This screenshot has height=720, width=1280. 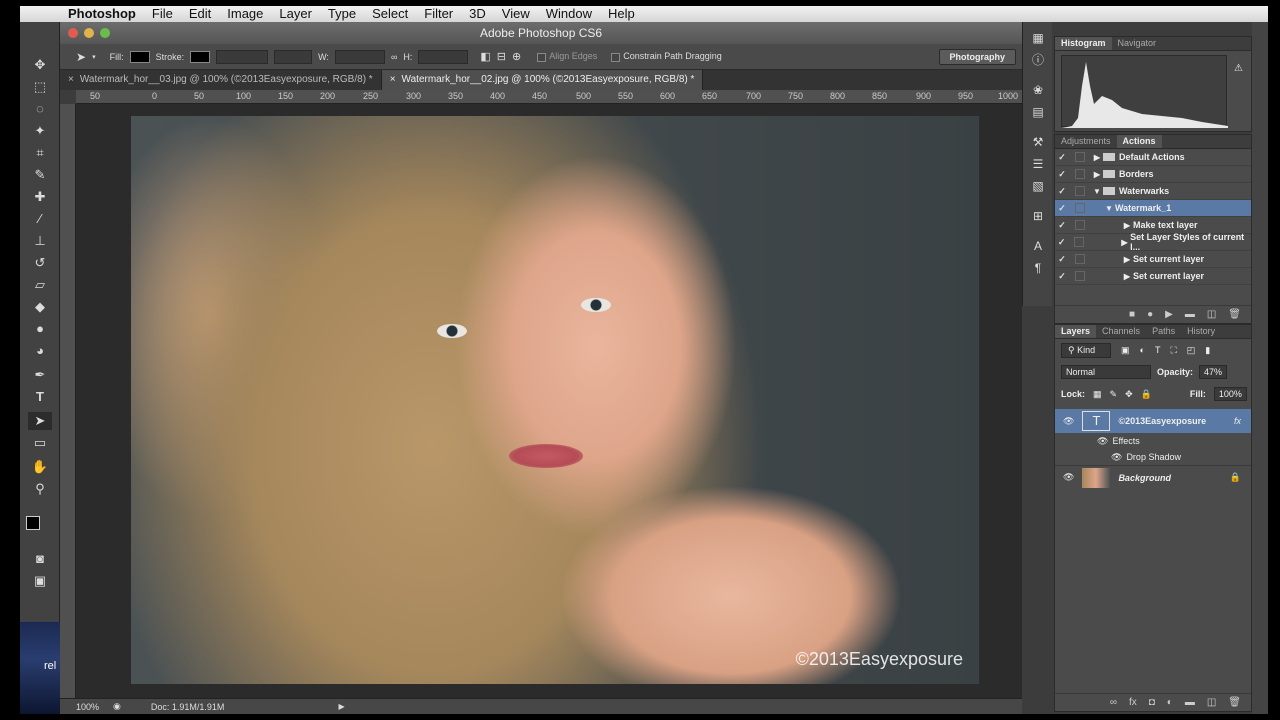 What do you see at coordinates (1207, 350) in the screenshot?
I see `filter-toggle-icon: ▮` at bounding box center [1207, 350].